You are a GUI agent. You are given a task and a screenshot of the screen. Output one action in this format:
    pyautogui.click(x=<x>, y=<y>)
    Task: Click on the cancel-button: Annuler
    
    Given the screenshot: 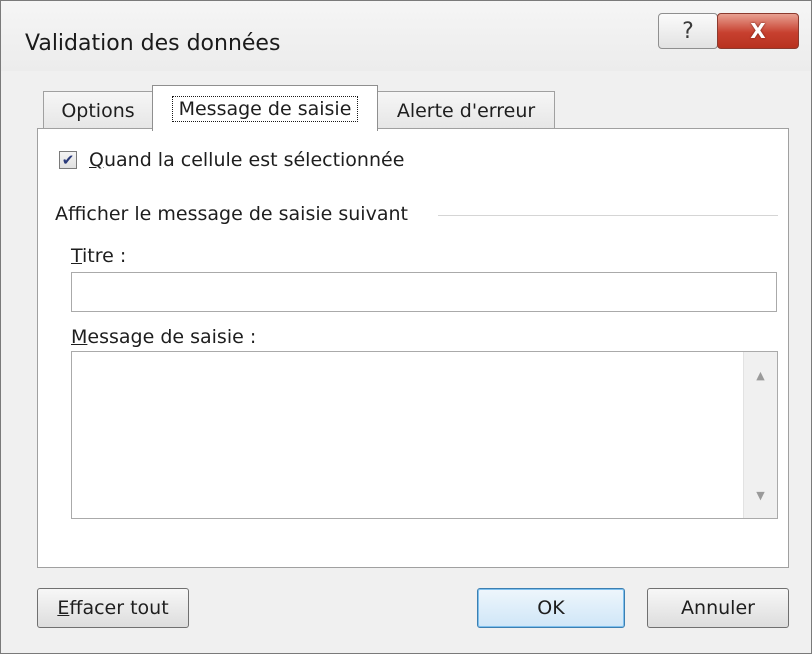 What is the action you would take?
    pyautogui.click(x=718, y=608)
    